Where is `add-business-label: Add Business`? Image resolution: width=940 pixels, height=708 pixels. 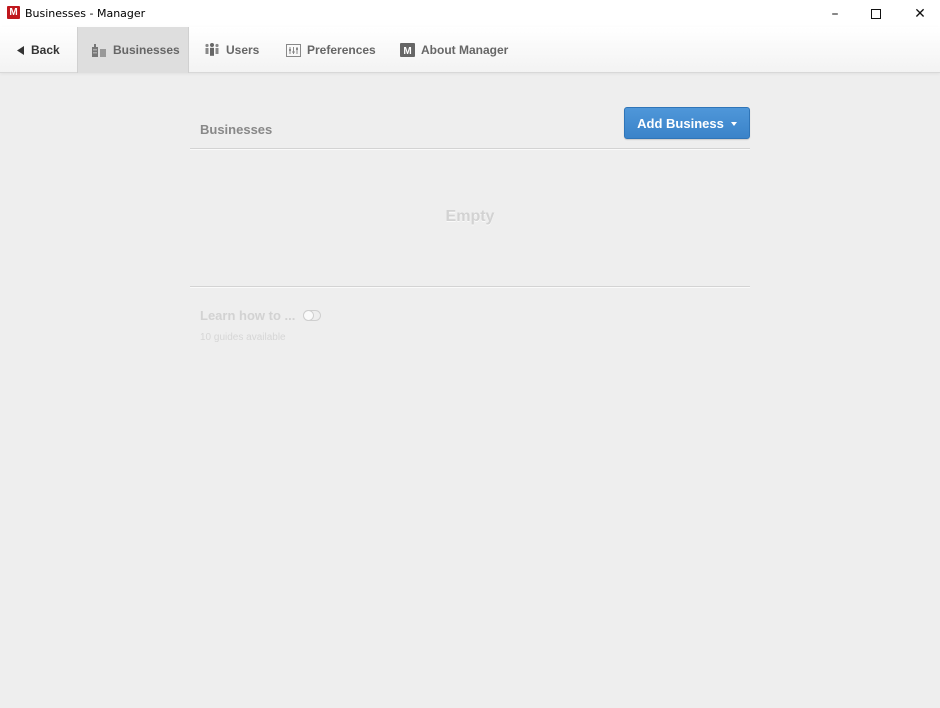 add-business-label: Add Business is located at coordinates (680, 123).